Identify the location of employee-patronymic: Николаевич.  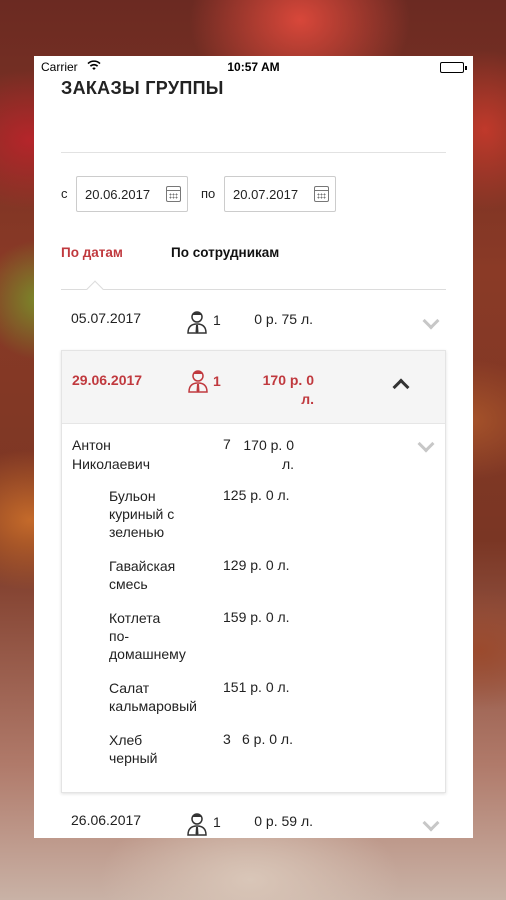
(111, 464).